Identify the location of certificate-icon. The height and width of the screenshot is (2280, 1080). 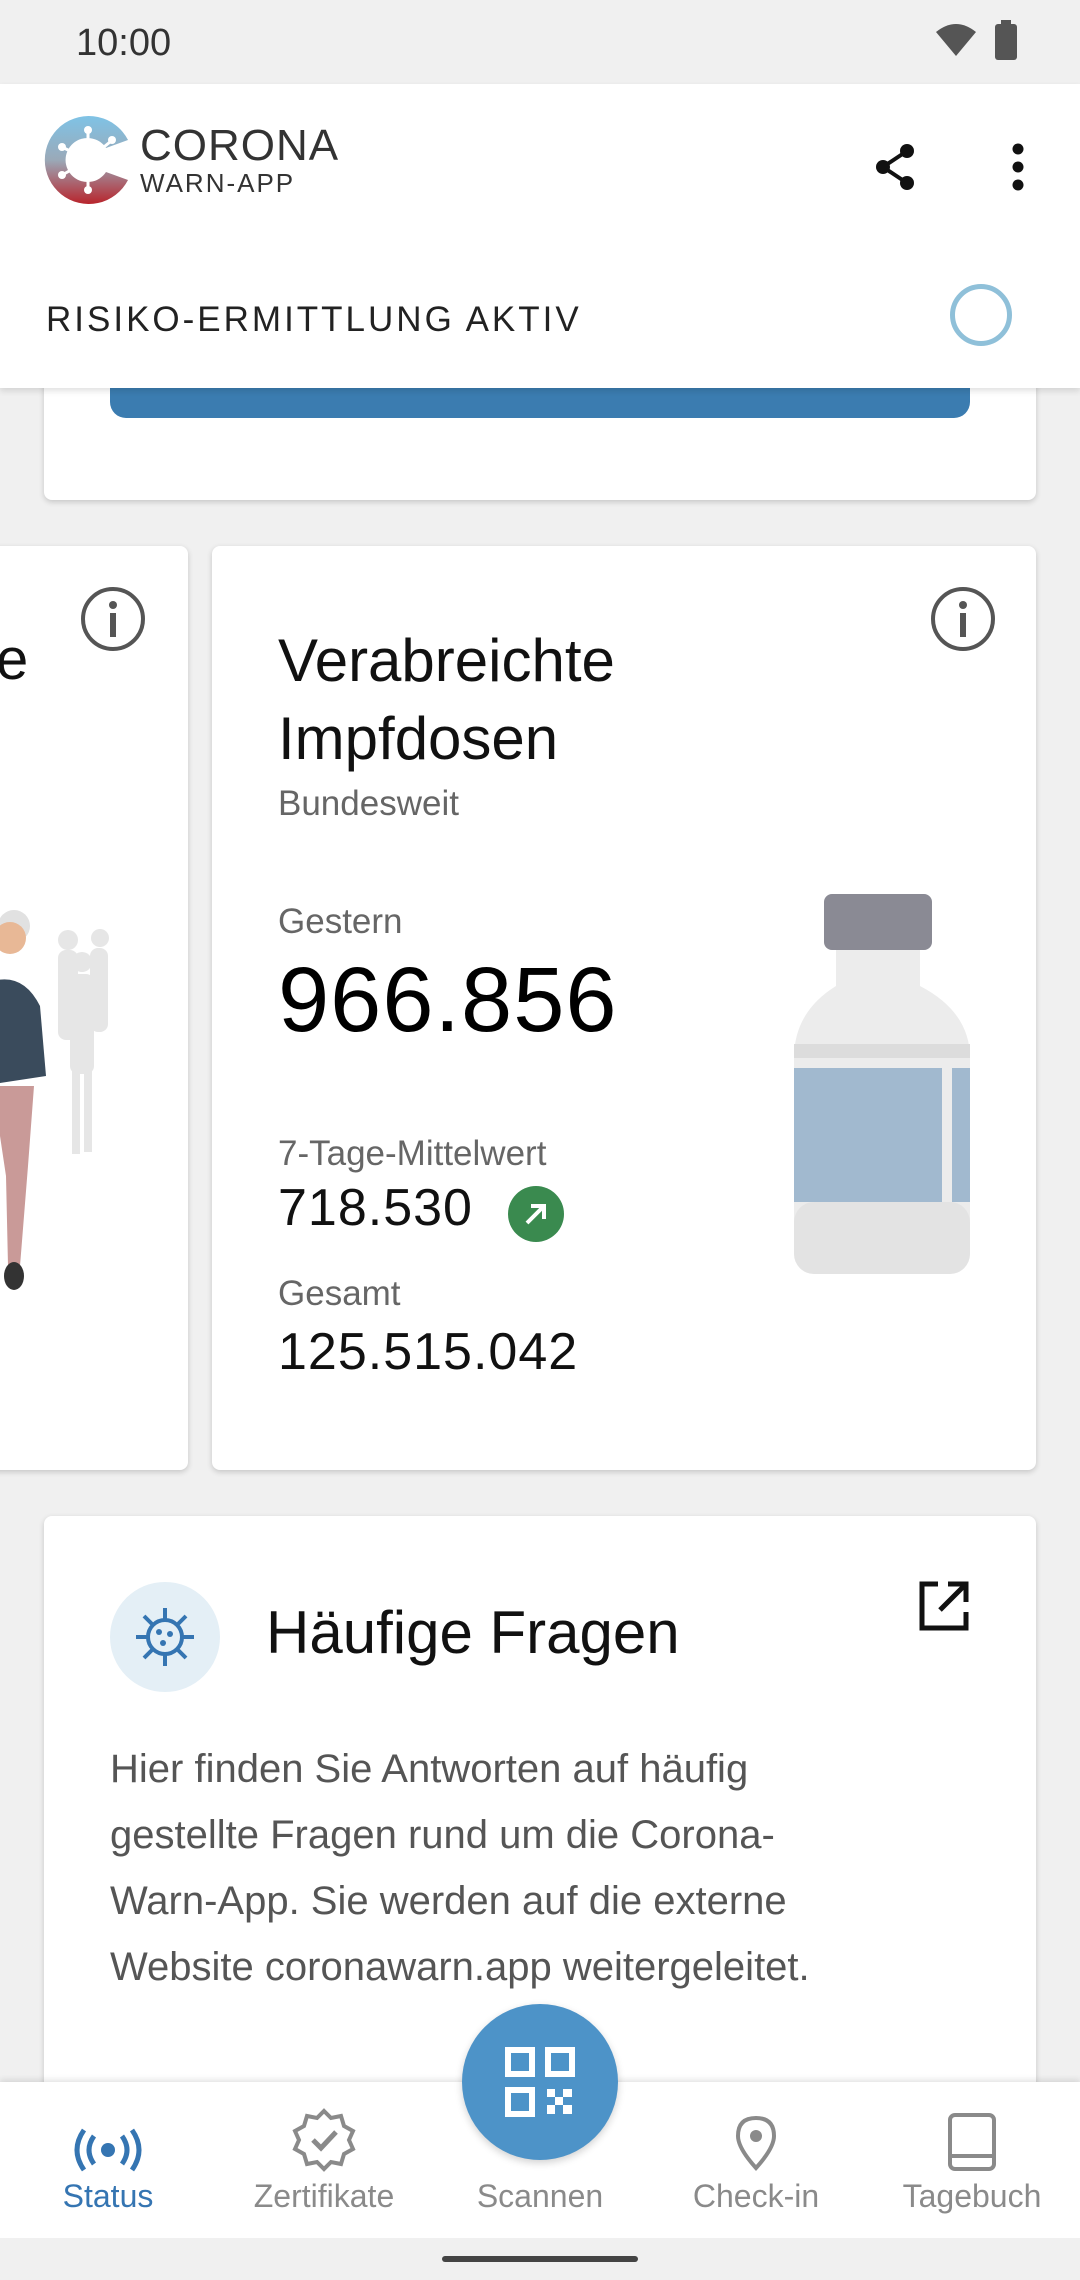
(324, 2140).